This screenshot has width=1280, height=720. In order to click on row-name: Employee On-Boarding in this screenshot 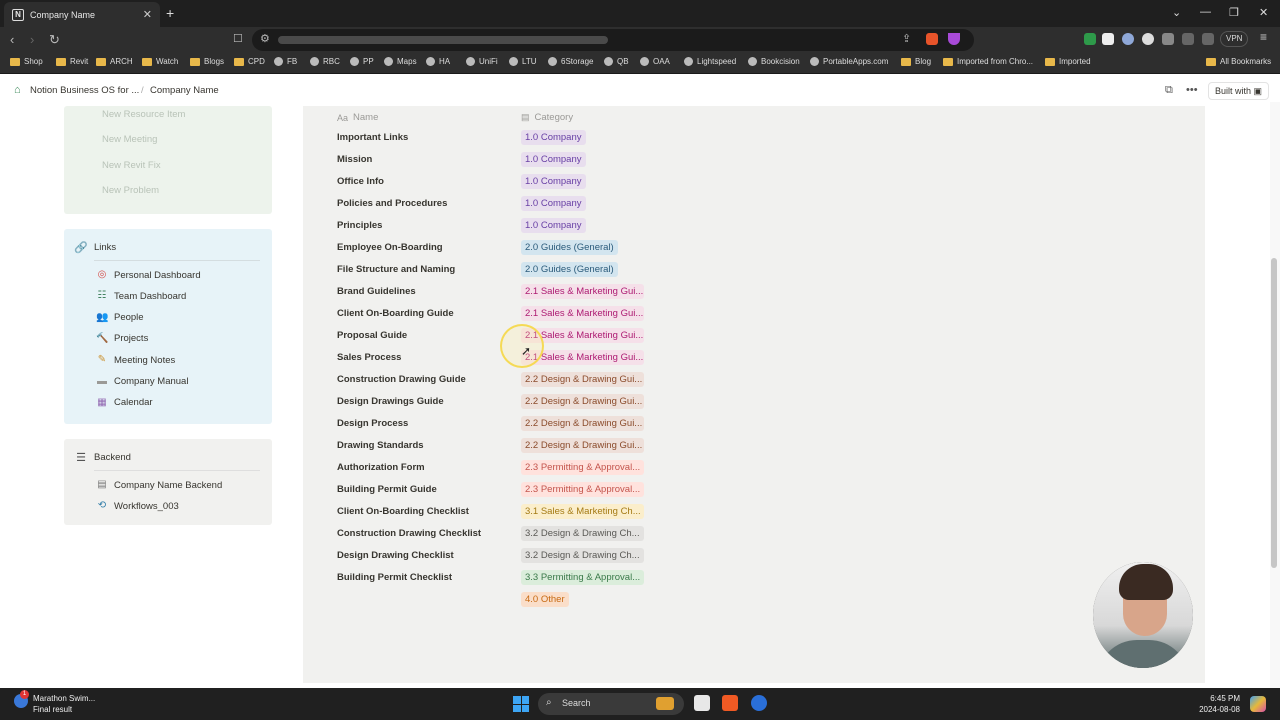, I will do `click(390, 247)`.